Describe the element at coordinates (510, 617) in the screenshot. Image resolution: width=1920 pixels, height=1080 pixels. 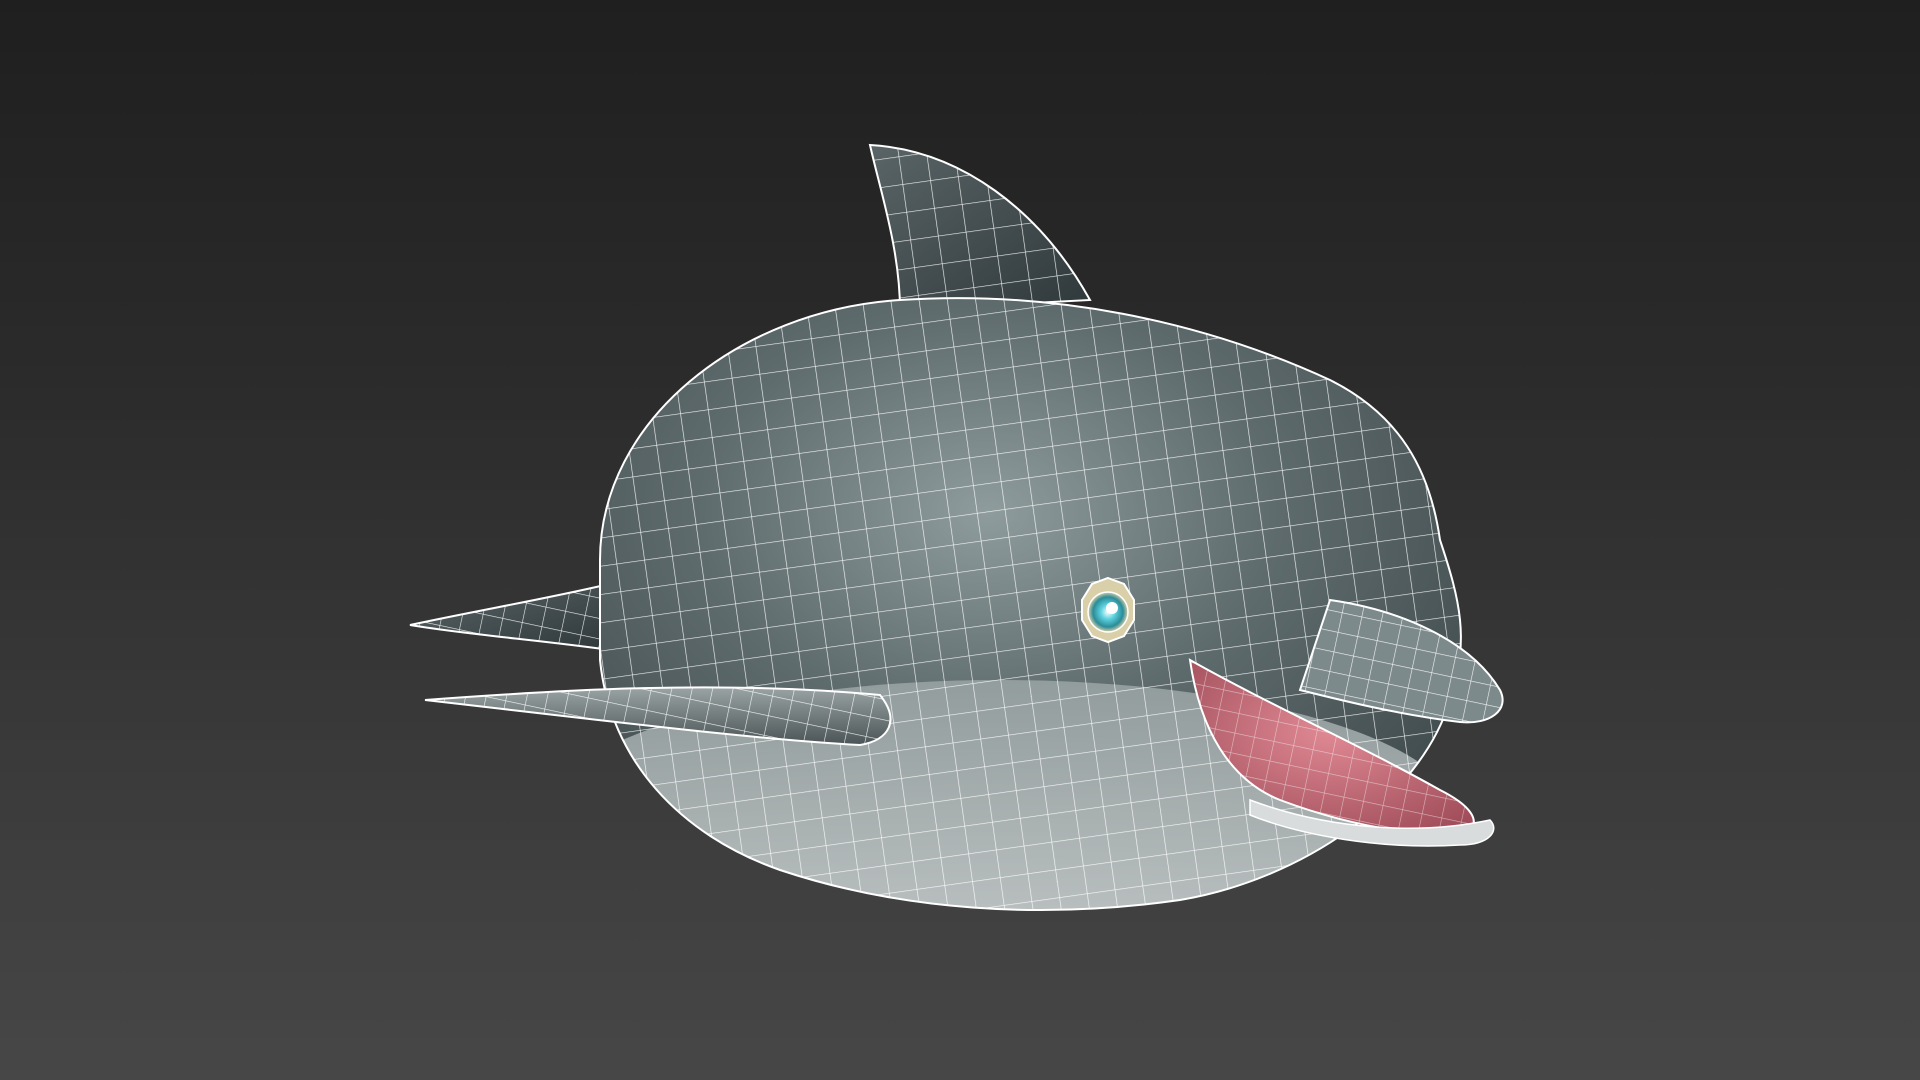
I see `tail-fin-upper` at that location.